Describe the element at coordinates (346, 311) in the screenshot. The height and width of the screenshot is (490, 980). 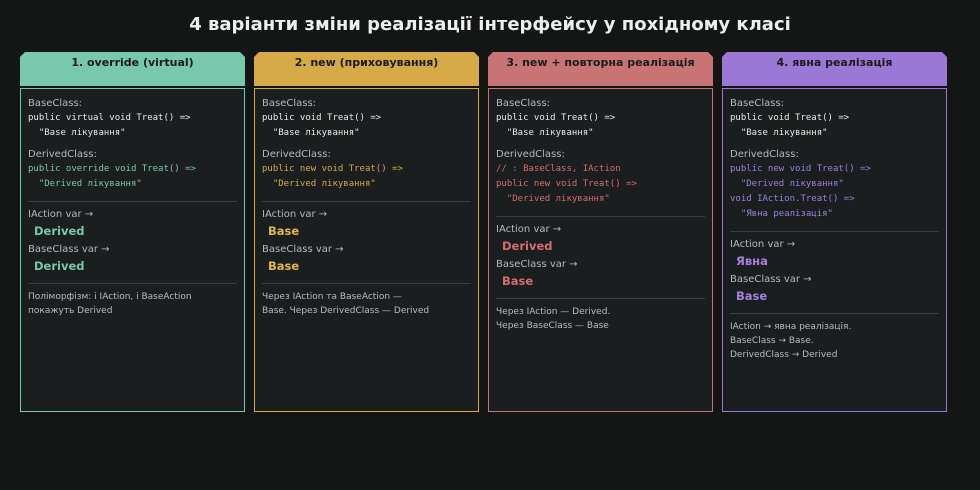
I see `note-line: Base. Через DerivedClass — Derived` at that location.